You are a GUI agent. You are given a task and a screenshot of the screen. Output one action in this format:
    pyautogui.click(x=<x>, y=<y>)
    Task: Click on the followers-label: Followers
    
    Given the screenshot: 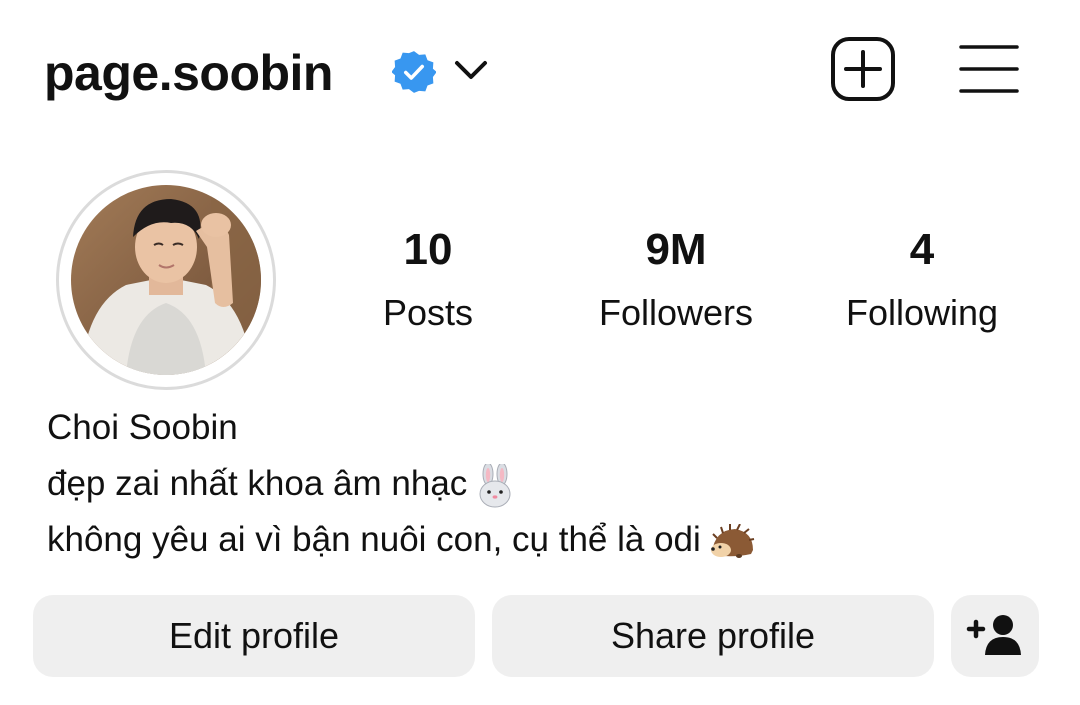 What is the action you would take?
    pyautogui.click(x=676, y=312)
    